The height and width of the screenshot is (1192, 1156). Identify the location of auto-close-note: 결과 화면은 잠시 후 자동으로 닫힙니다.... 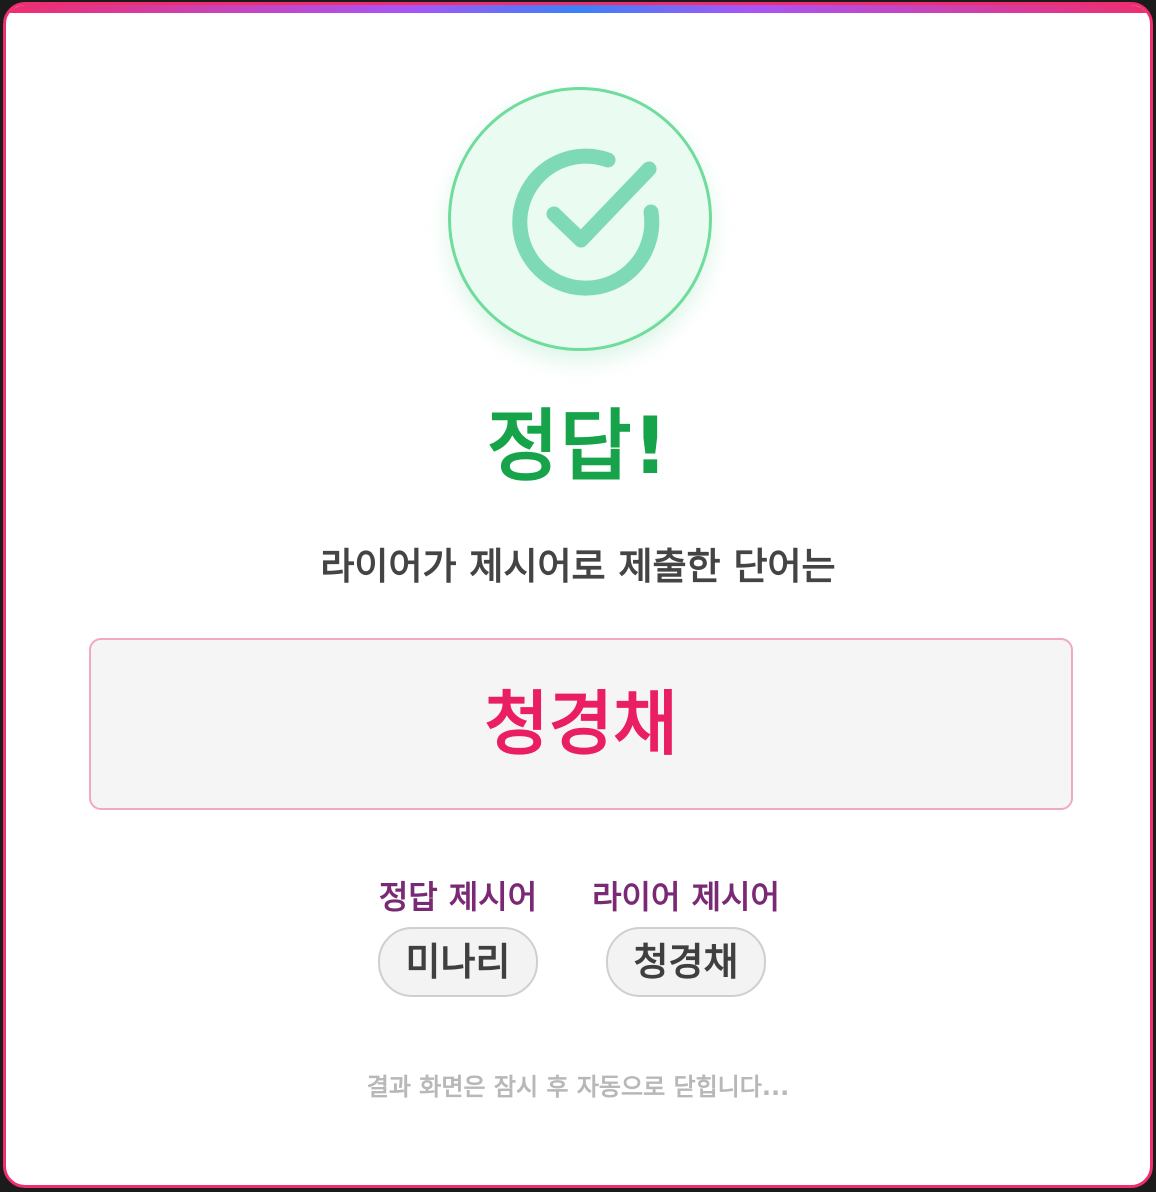
(578, 1087).